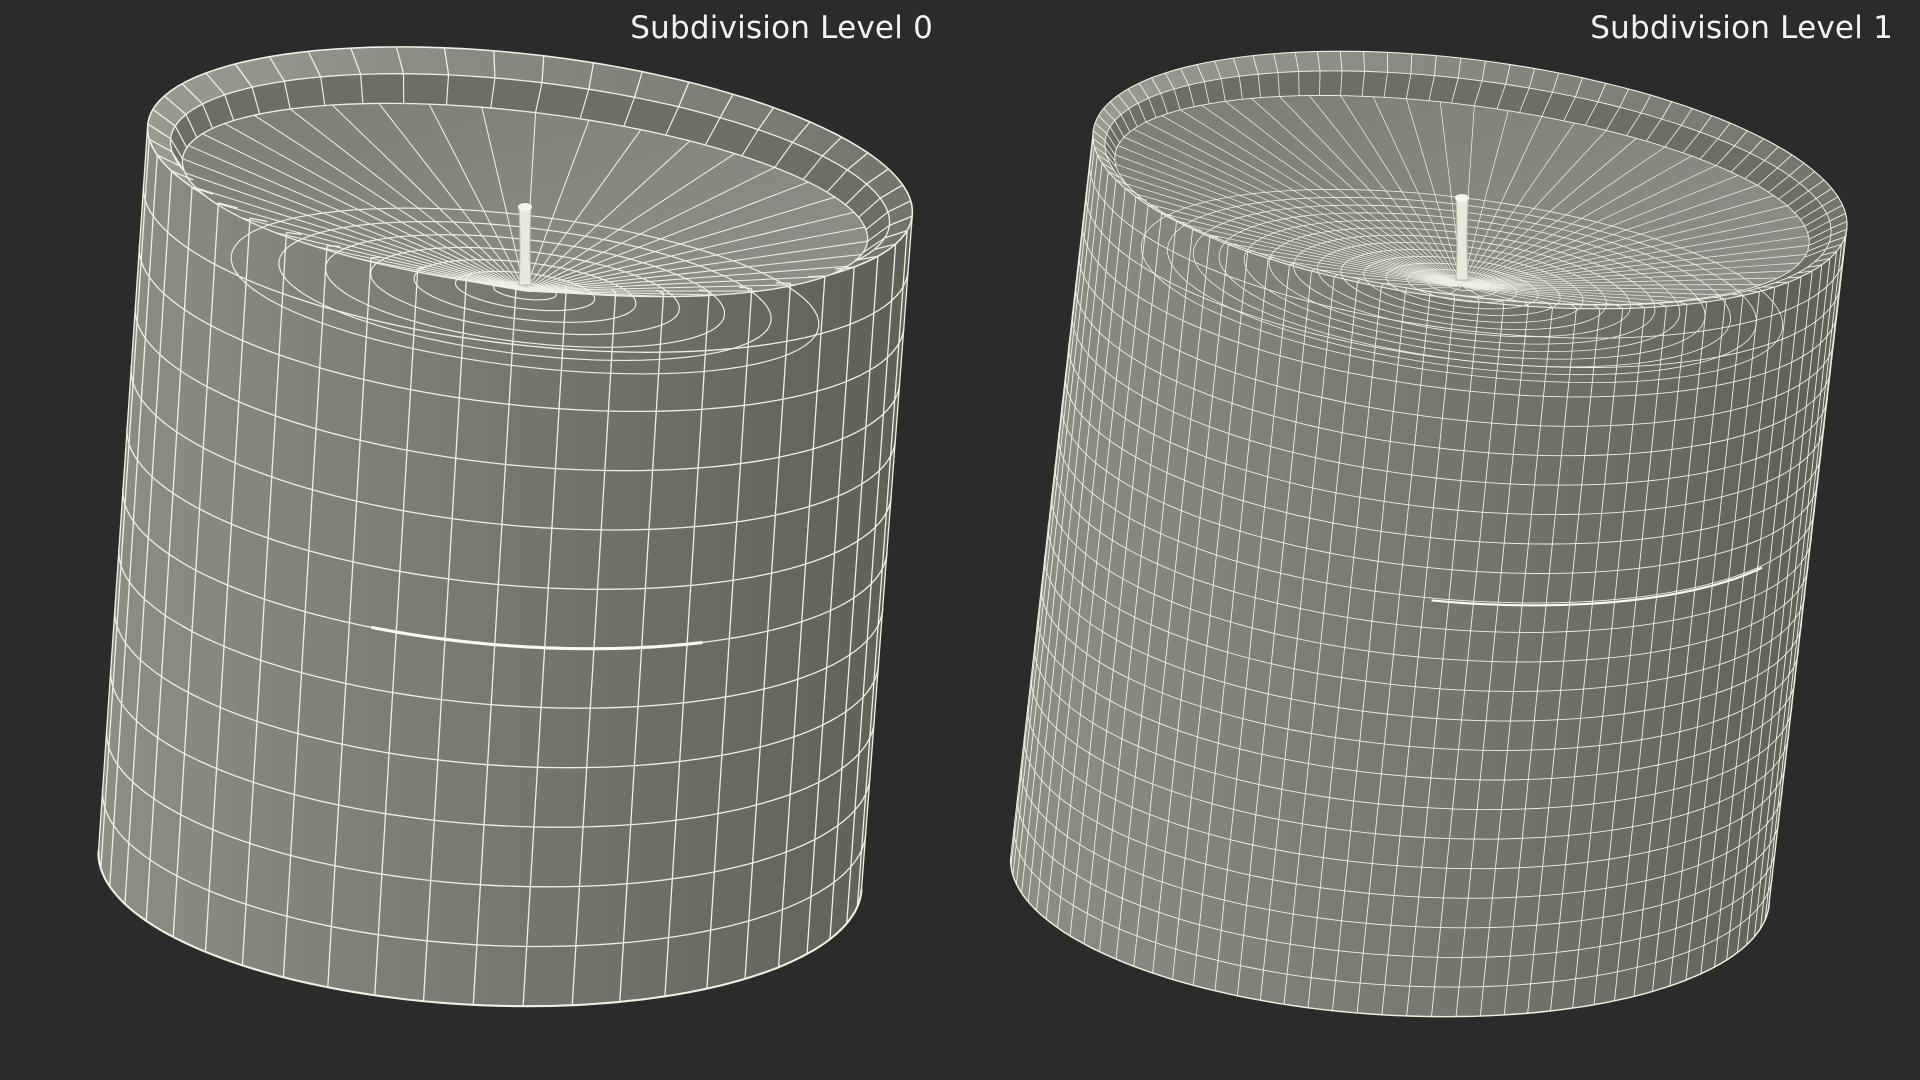 This screenshot has height=1080, width=1920. What do you see at coordinates (1741, 28) in the screenshot?
I see `panel-label-subdivision-1: Subdivision Level 1` at bounding box center [1741, 28].